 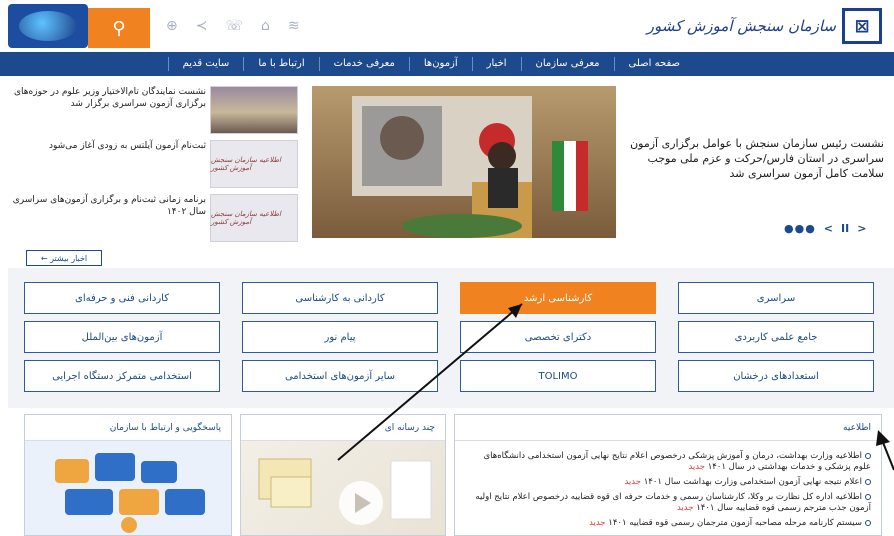 I want to click on top-icon-bar: ⊕ ≺ ☏ ⌂ ≋, so click(x=233, y=26).